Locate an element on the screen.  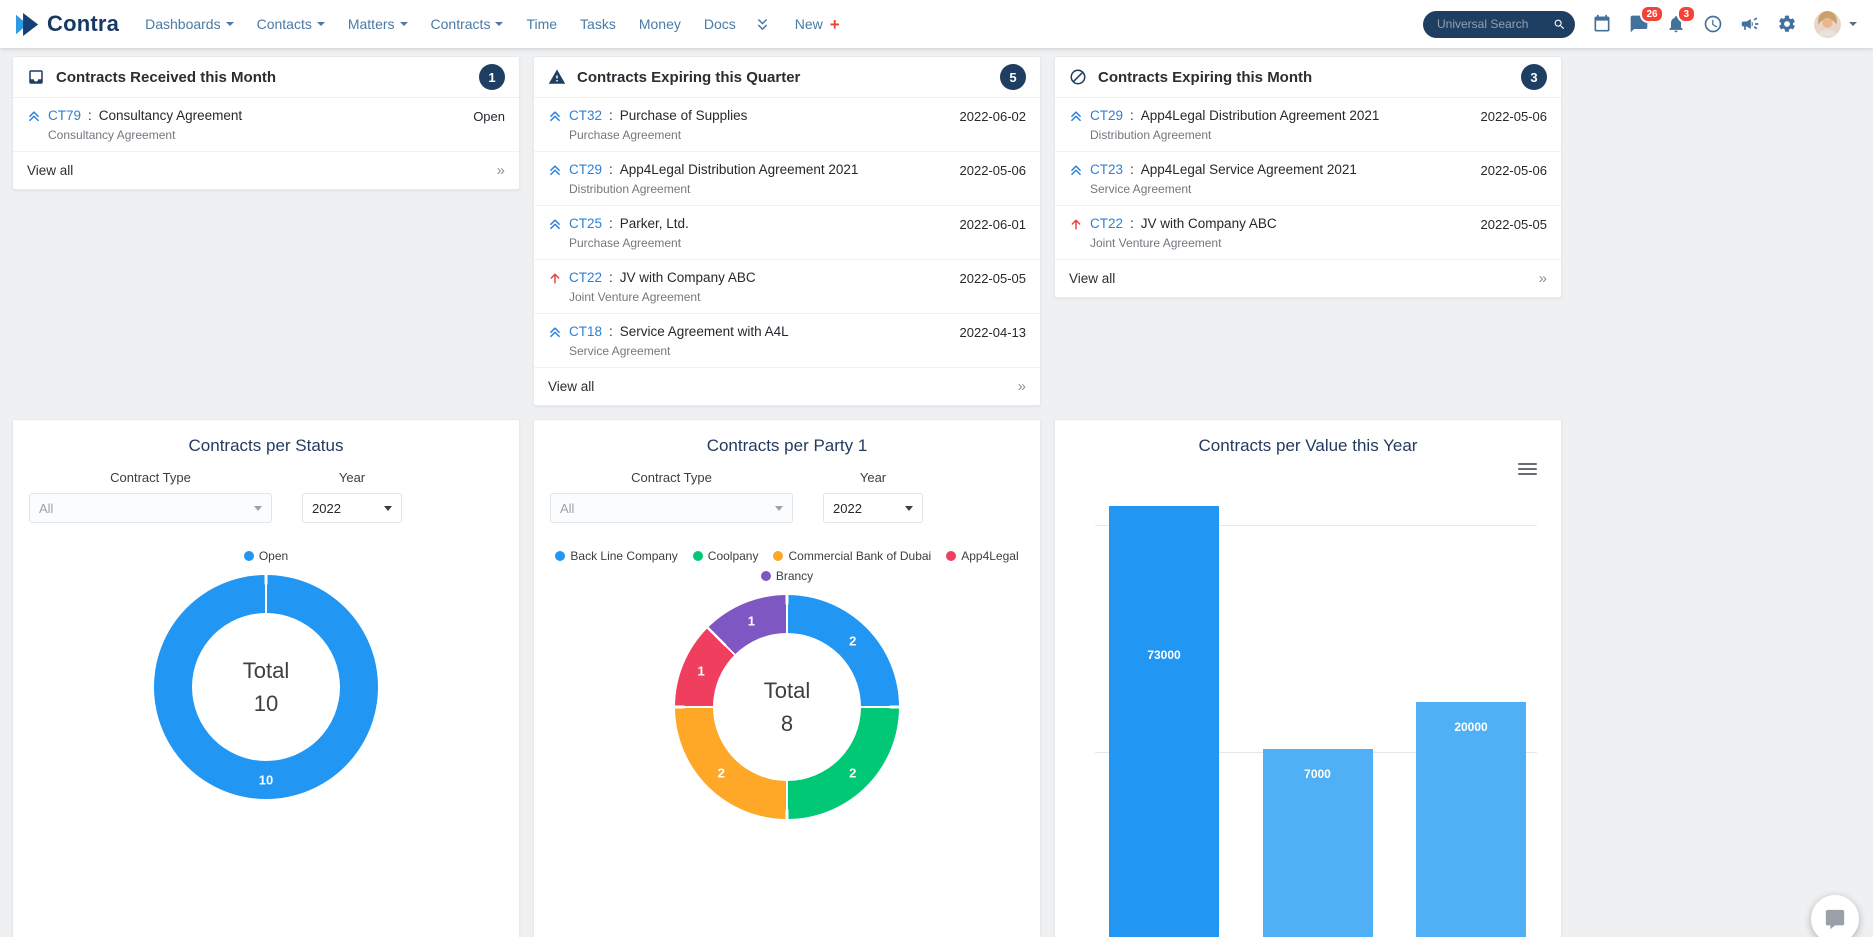
announcements-button is located at coordinates (1750, 24).